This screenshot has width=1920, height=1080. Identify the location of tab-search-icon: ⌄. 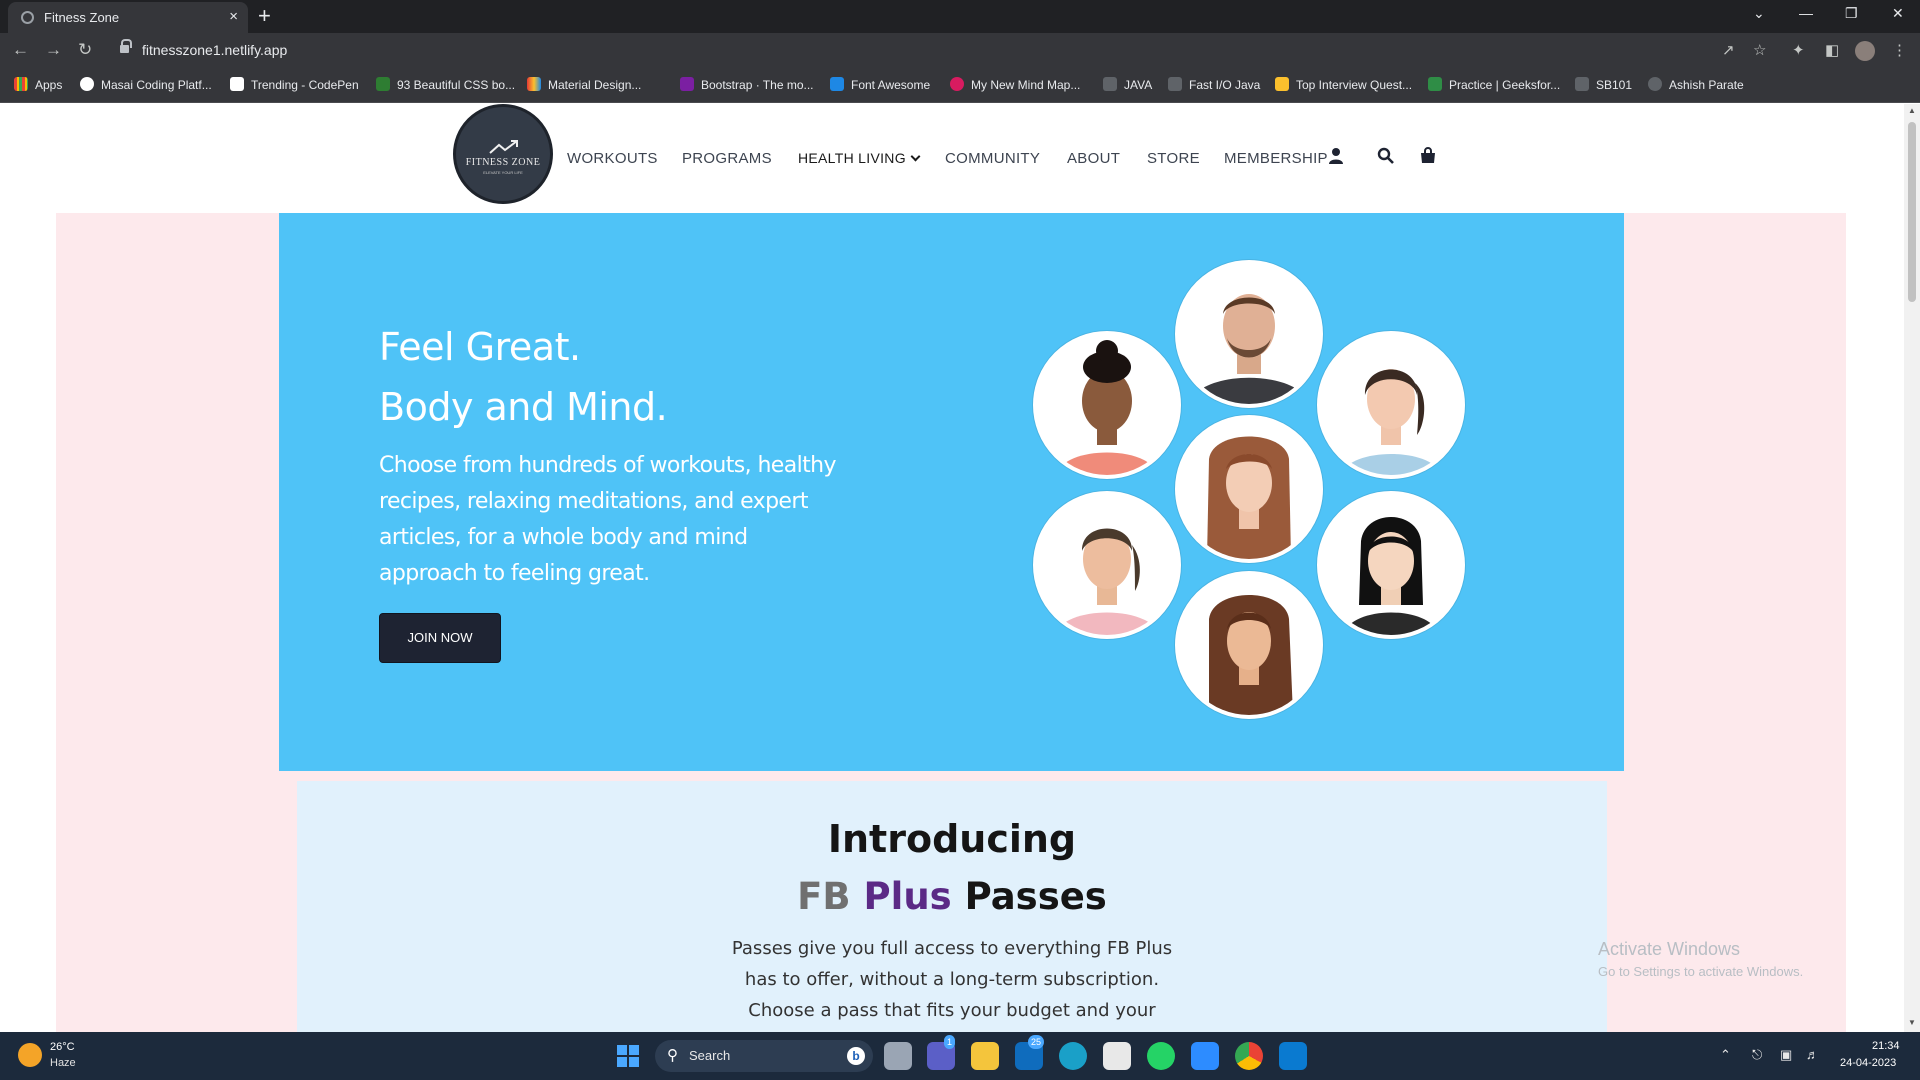
(1759, 13).